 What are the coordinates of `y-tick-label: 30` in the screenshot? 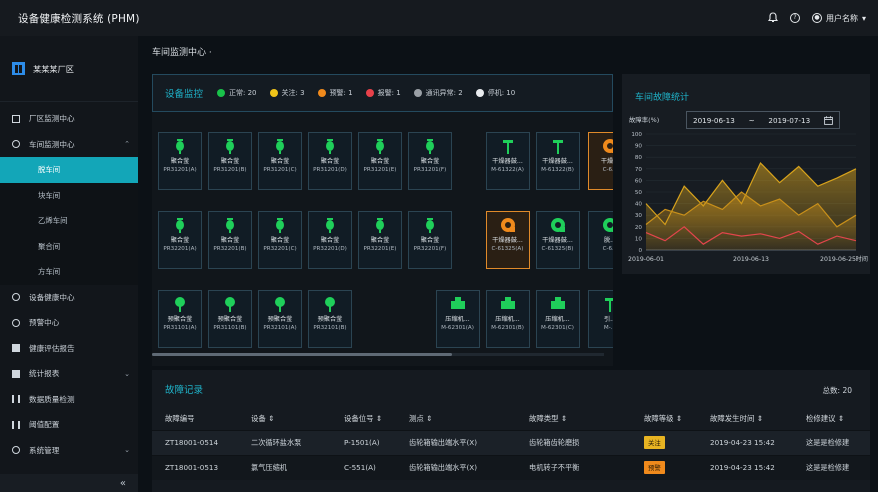 It's located at (639, 216).